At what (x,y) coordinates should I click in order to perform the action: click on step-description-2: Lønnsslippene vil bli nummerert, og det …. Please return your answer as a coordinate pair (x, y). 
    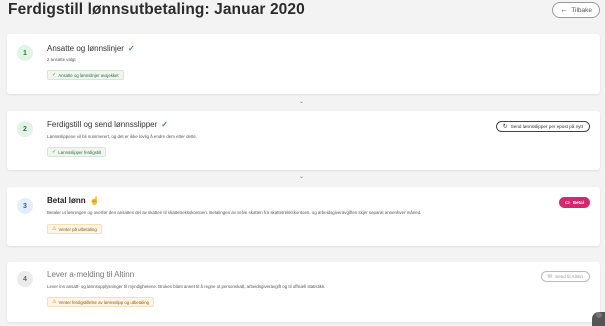
    Looking at the image, I should click on (122, 136).